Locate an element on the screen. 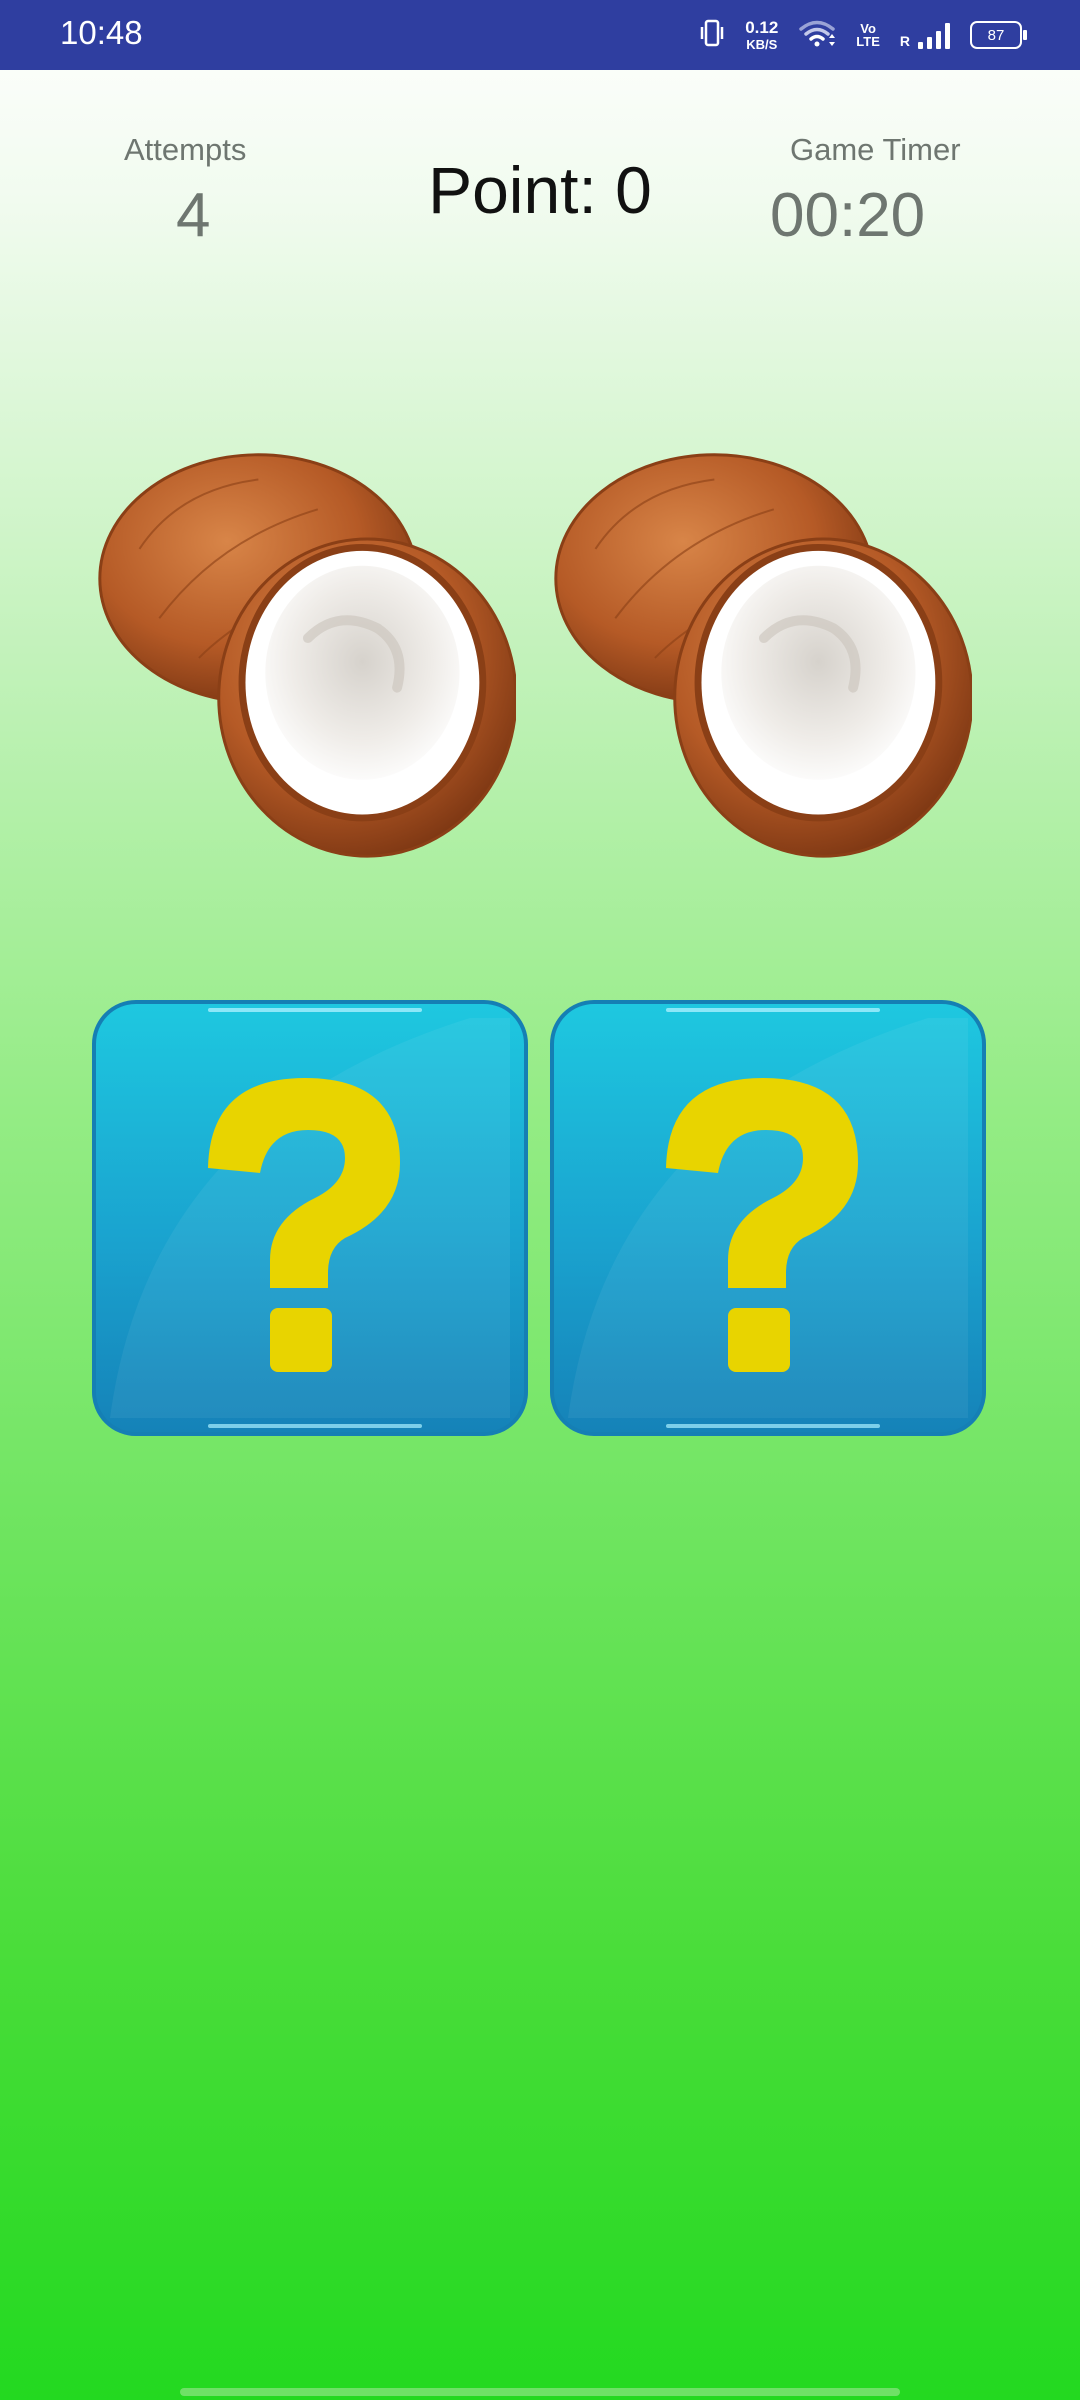 This screenshot has height=2400, width=1080. battery-level: 87 is located at coordinates (996, 35).